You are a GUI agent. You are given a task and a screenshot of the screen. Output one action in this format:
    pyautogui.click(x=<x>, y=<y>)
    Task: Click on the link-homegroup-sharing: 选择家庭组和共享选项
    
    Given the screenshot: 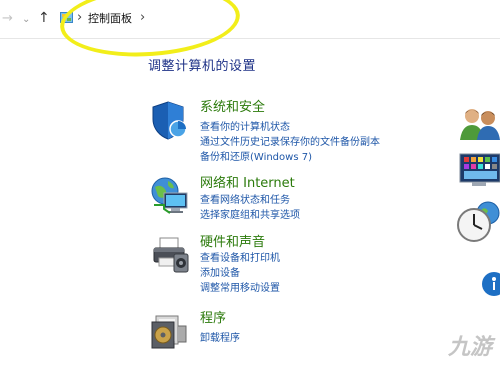 What is the action you would take?
    pyautogui.click(x=250, y=215)
    